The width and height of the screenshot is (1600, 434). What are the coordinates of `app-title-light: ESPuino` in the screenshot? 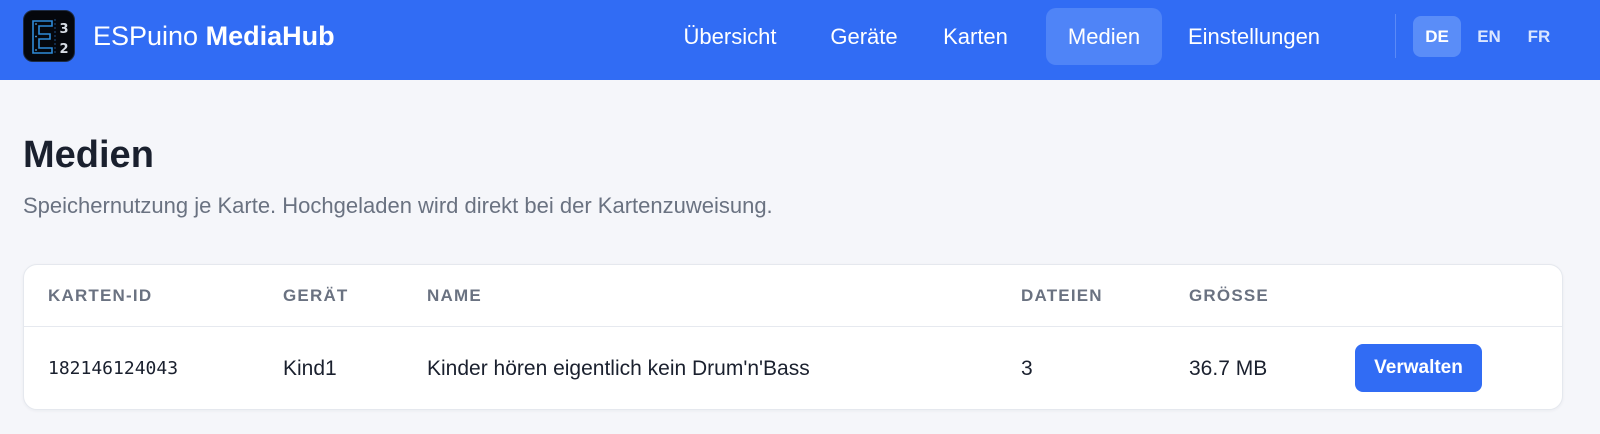 It's located at (146, 36).